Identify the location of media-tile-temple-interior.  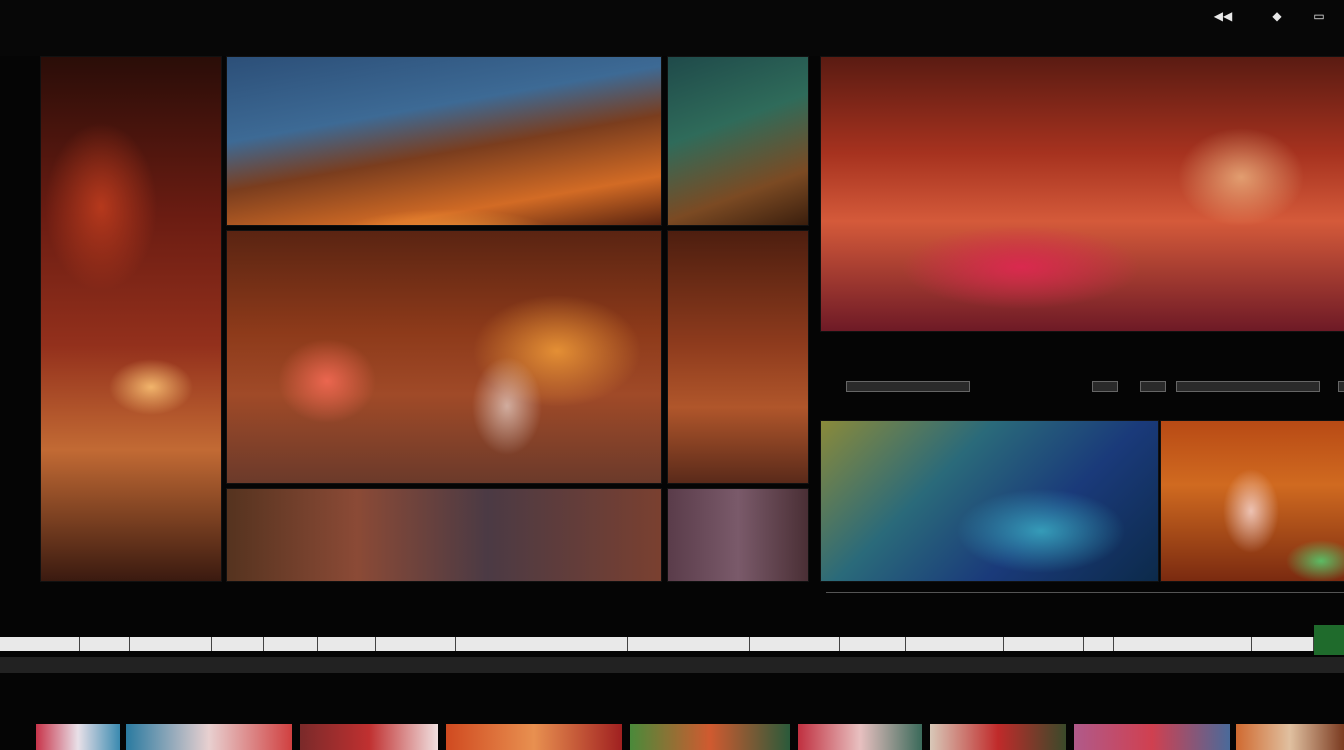
(131, 319).